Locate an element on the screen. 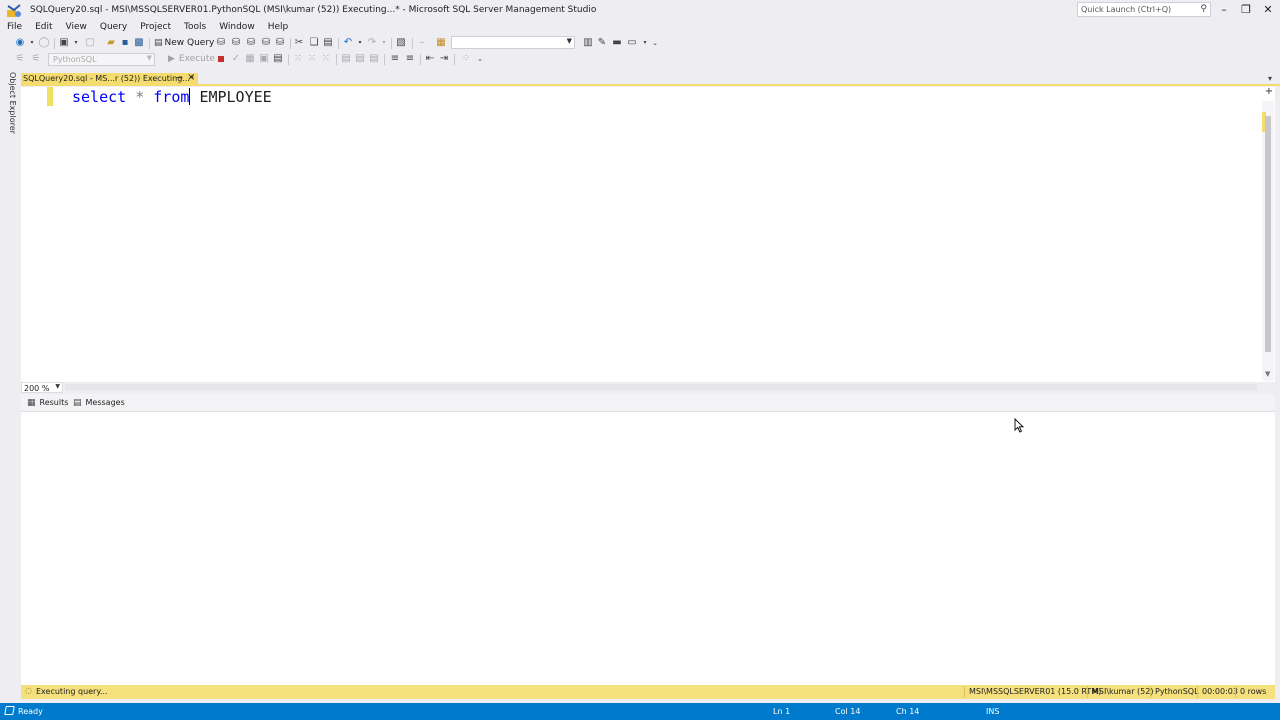  menu-file: File is located at coordinates (14, 27).